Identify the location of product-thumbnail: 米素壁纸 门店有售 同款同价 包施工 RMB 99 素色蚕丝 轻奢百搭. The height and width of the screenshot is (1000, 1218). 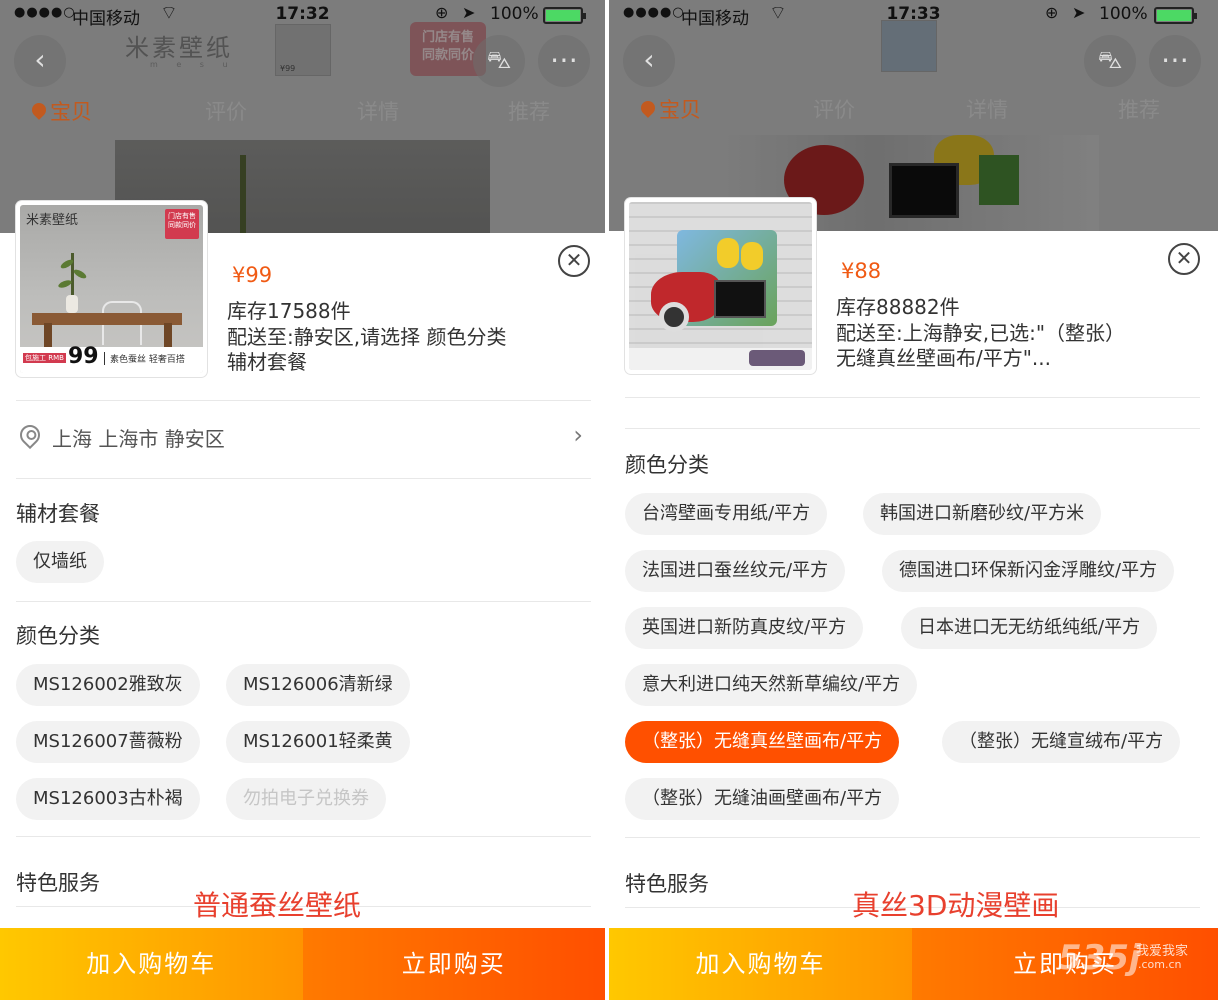
(111, 289).